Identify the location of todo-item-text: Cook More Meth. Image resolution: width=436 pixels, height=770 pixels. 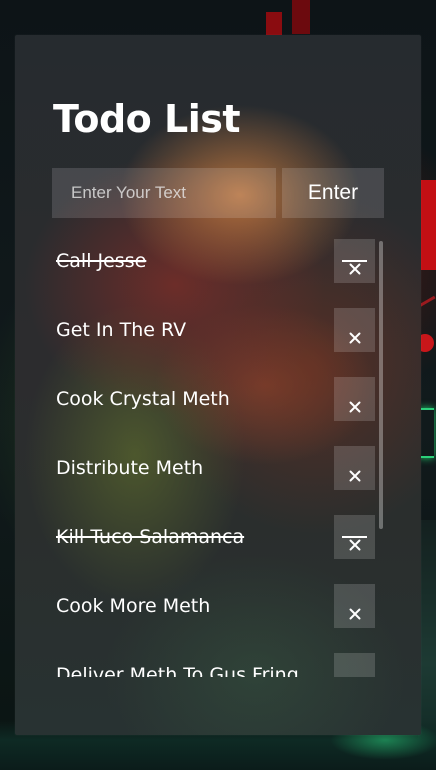
(133, 606).